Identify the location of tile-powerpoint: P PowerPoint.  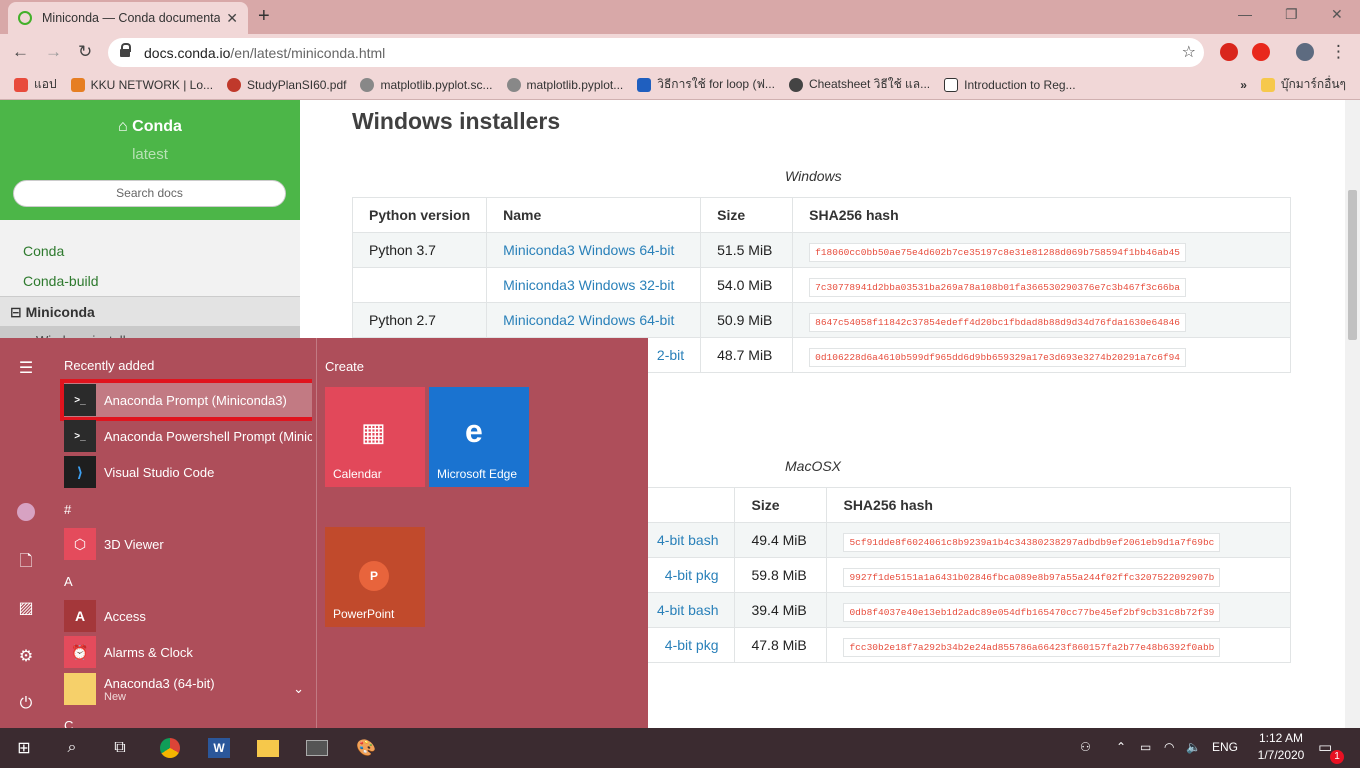
(375, 577).